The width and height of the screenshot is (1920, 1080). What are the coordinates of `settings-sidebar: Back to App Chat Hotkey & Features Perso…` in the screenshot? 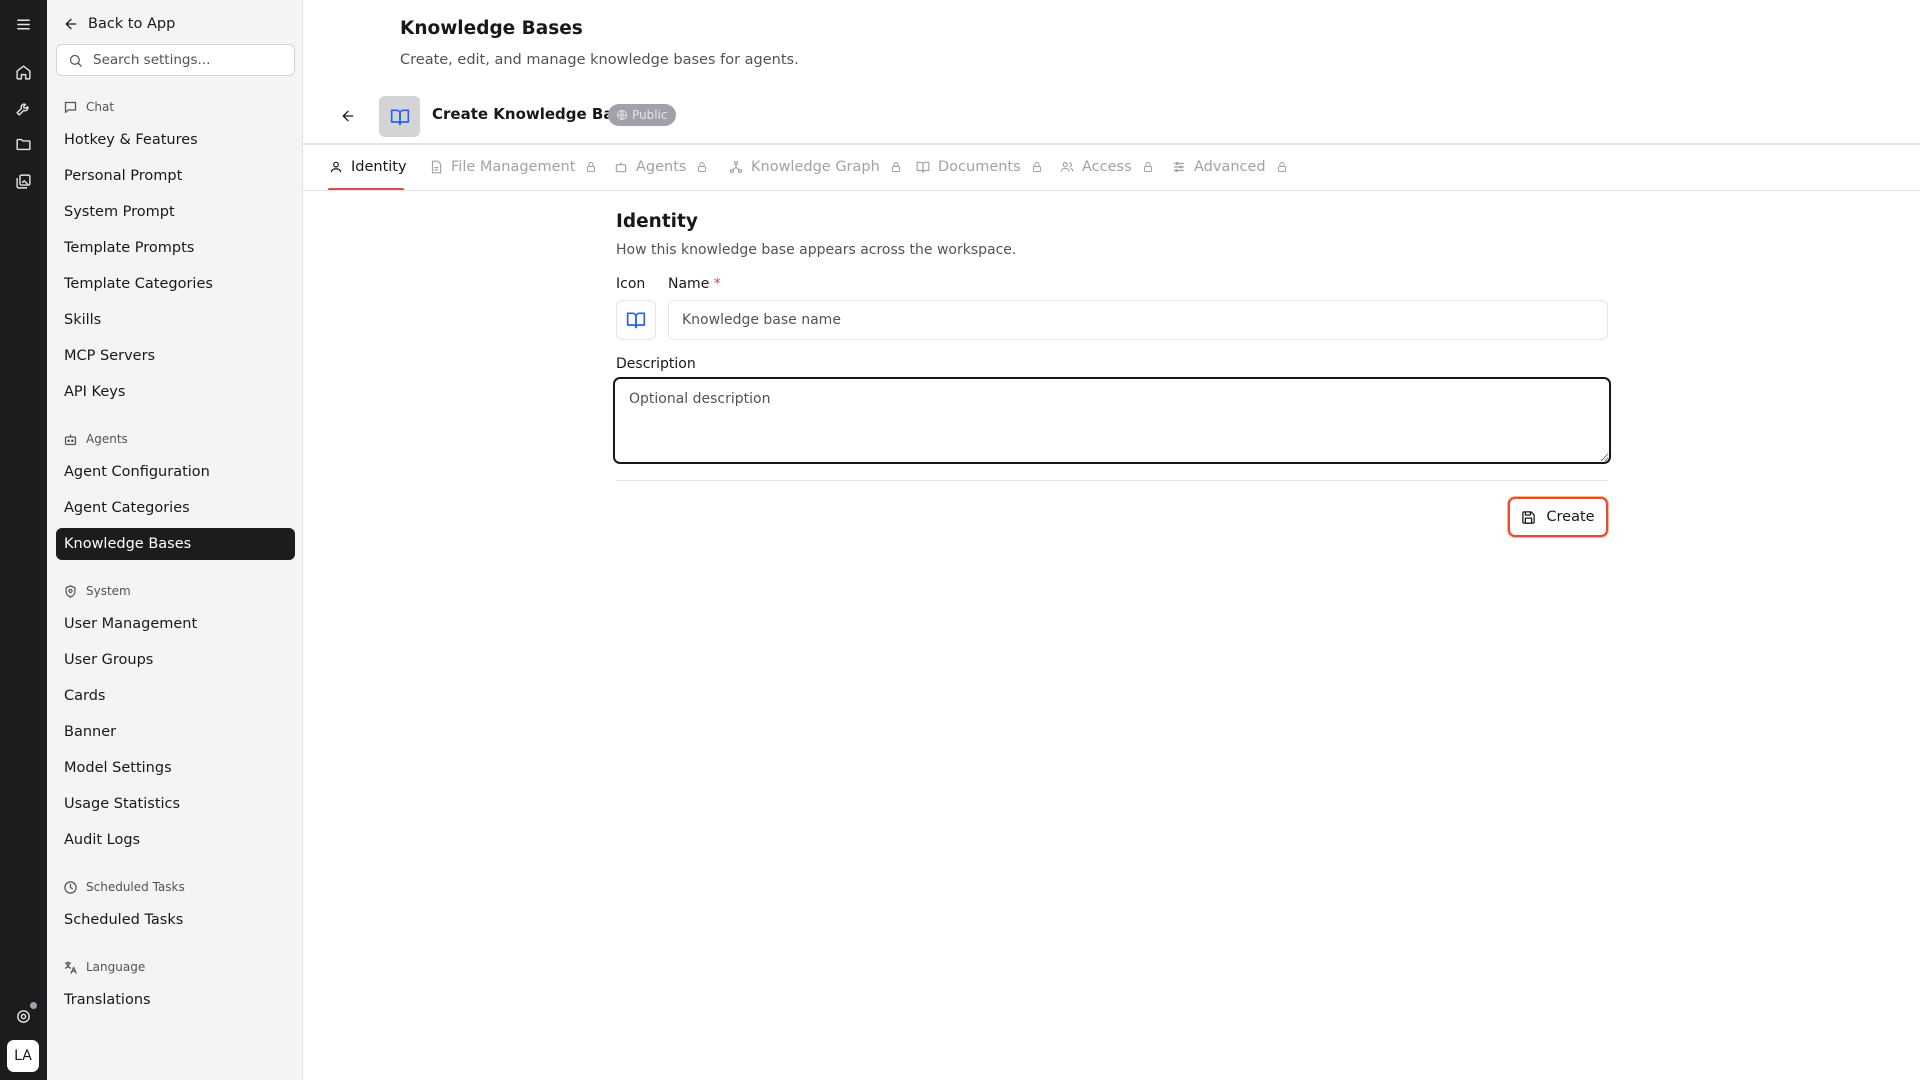 It's located at (175, 540).